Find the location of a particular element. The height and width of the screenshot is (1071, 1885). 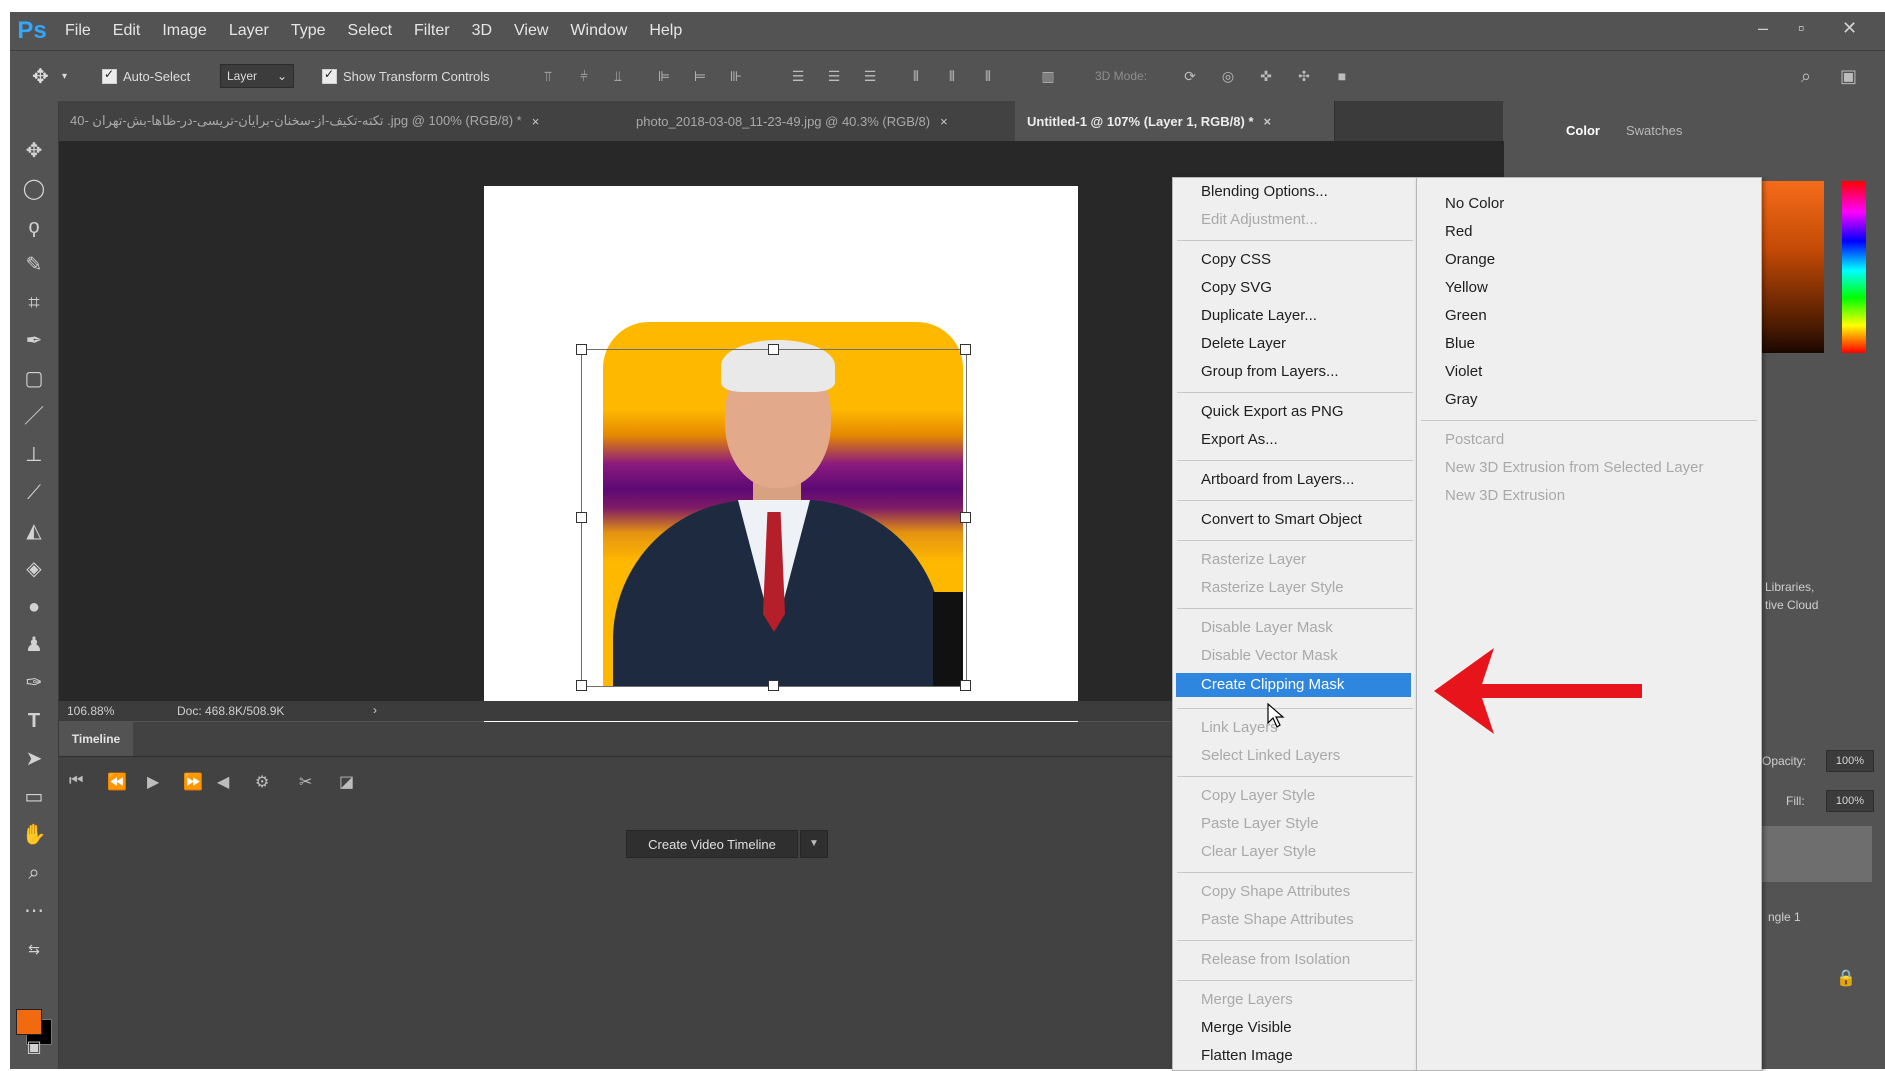

distribute-bottom-icon: ☰ is located at coordinates (870, 76).